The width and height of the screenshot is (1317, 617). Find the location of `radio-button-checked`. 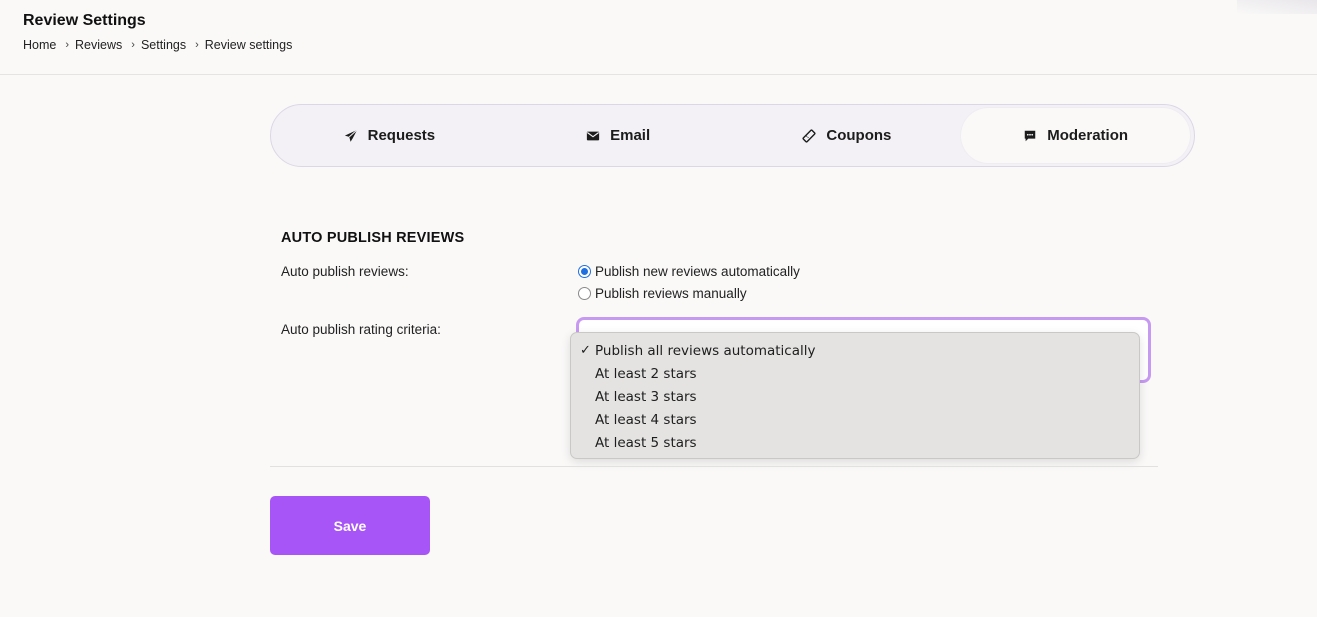

radio-button-checked is located at coordinates (584, 271).